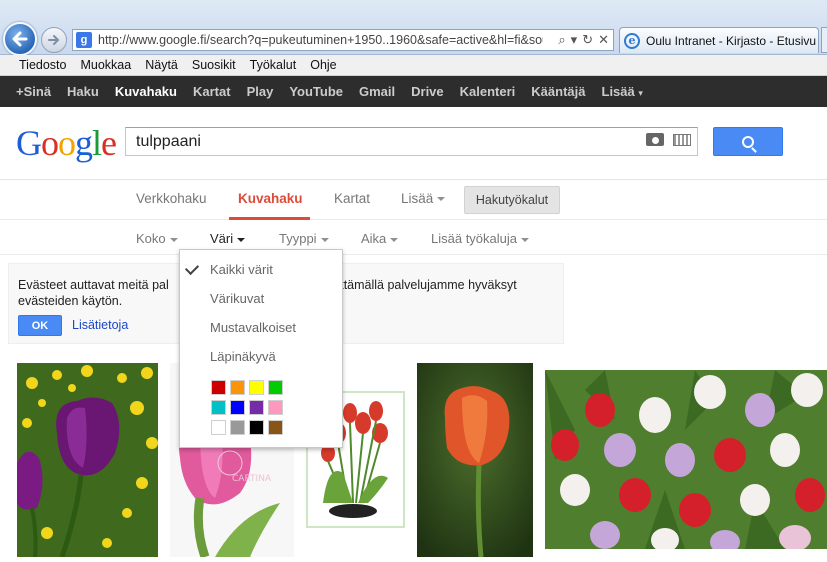 The height and width of the screenshot is (562, 827). I want to click on magnifier-icon, so click(748, 141).